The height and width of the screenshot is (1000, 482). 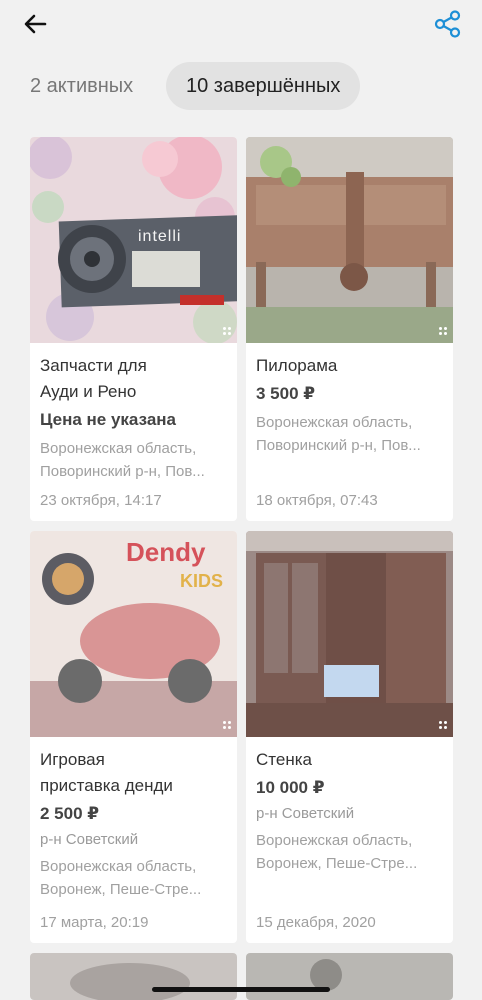 I want to click on photo-brand-text: Dendy, so click(x=166, y=552).